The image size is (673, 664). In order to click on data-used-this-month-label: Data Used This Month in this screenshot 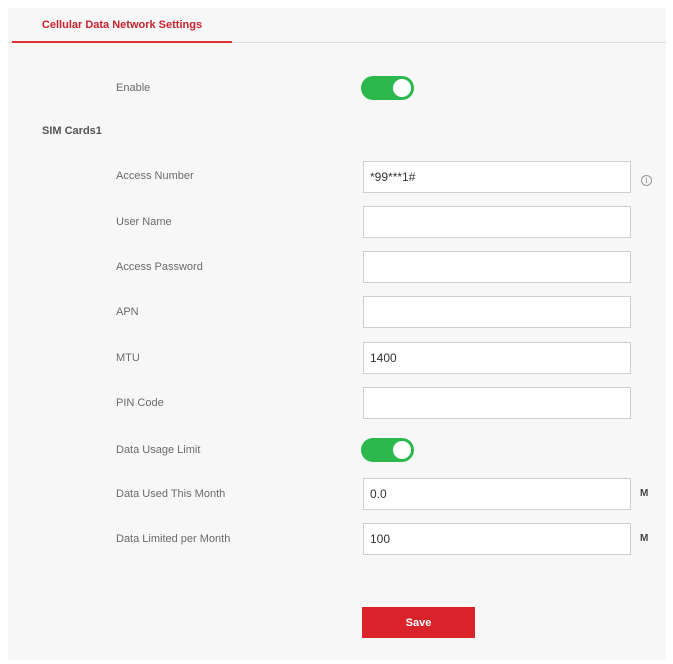, I will do `click(171, 494)`.